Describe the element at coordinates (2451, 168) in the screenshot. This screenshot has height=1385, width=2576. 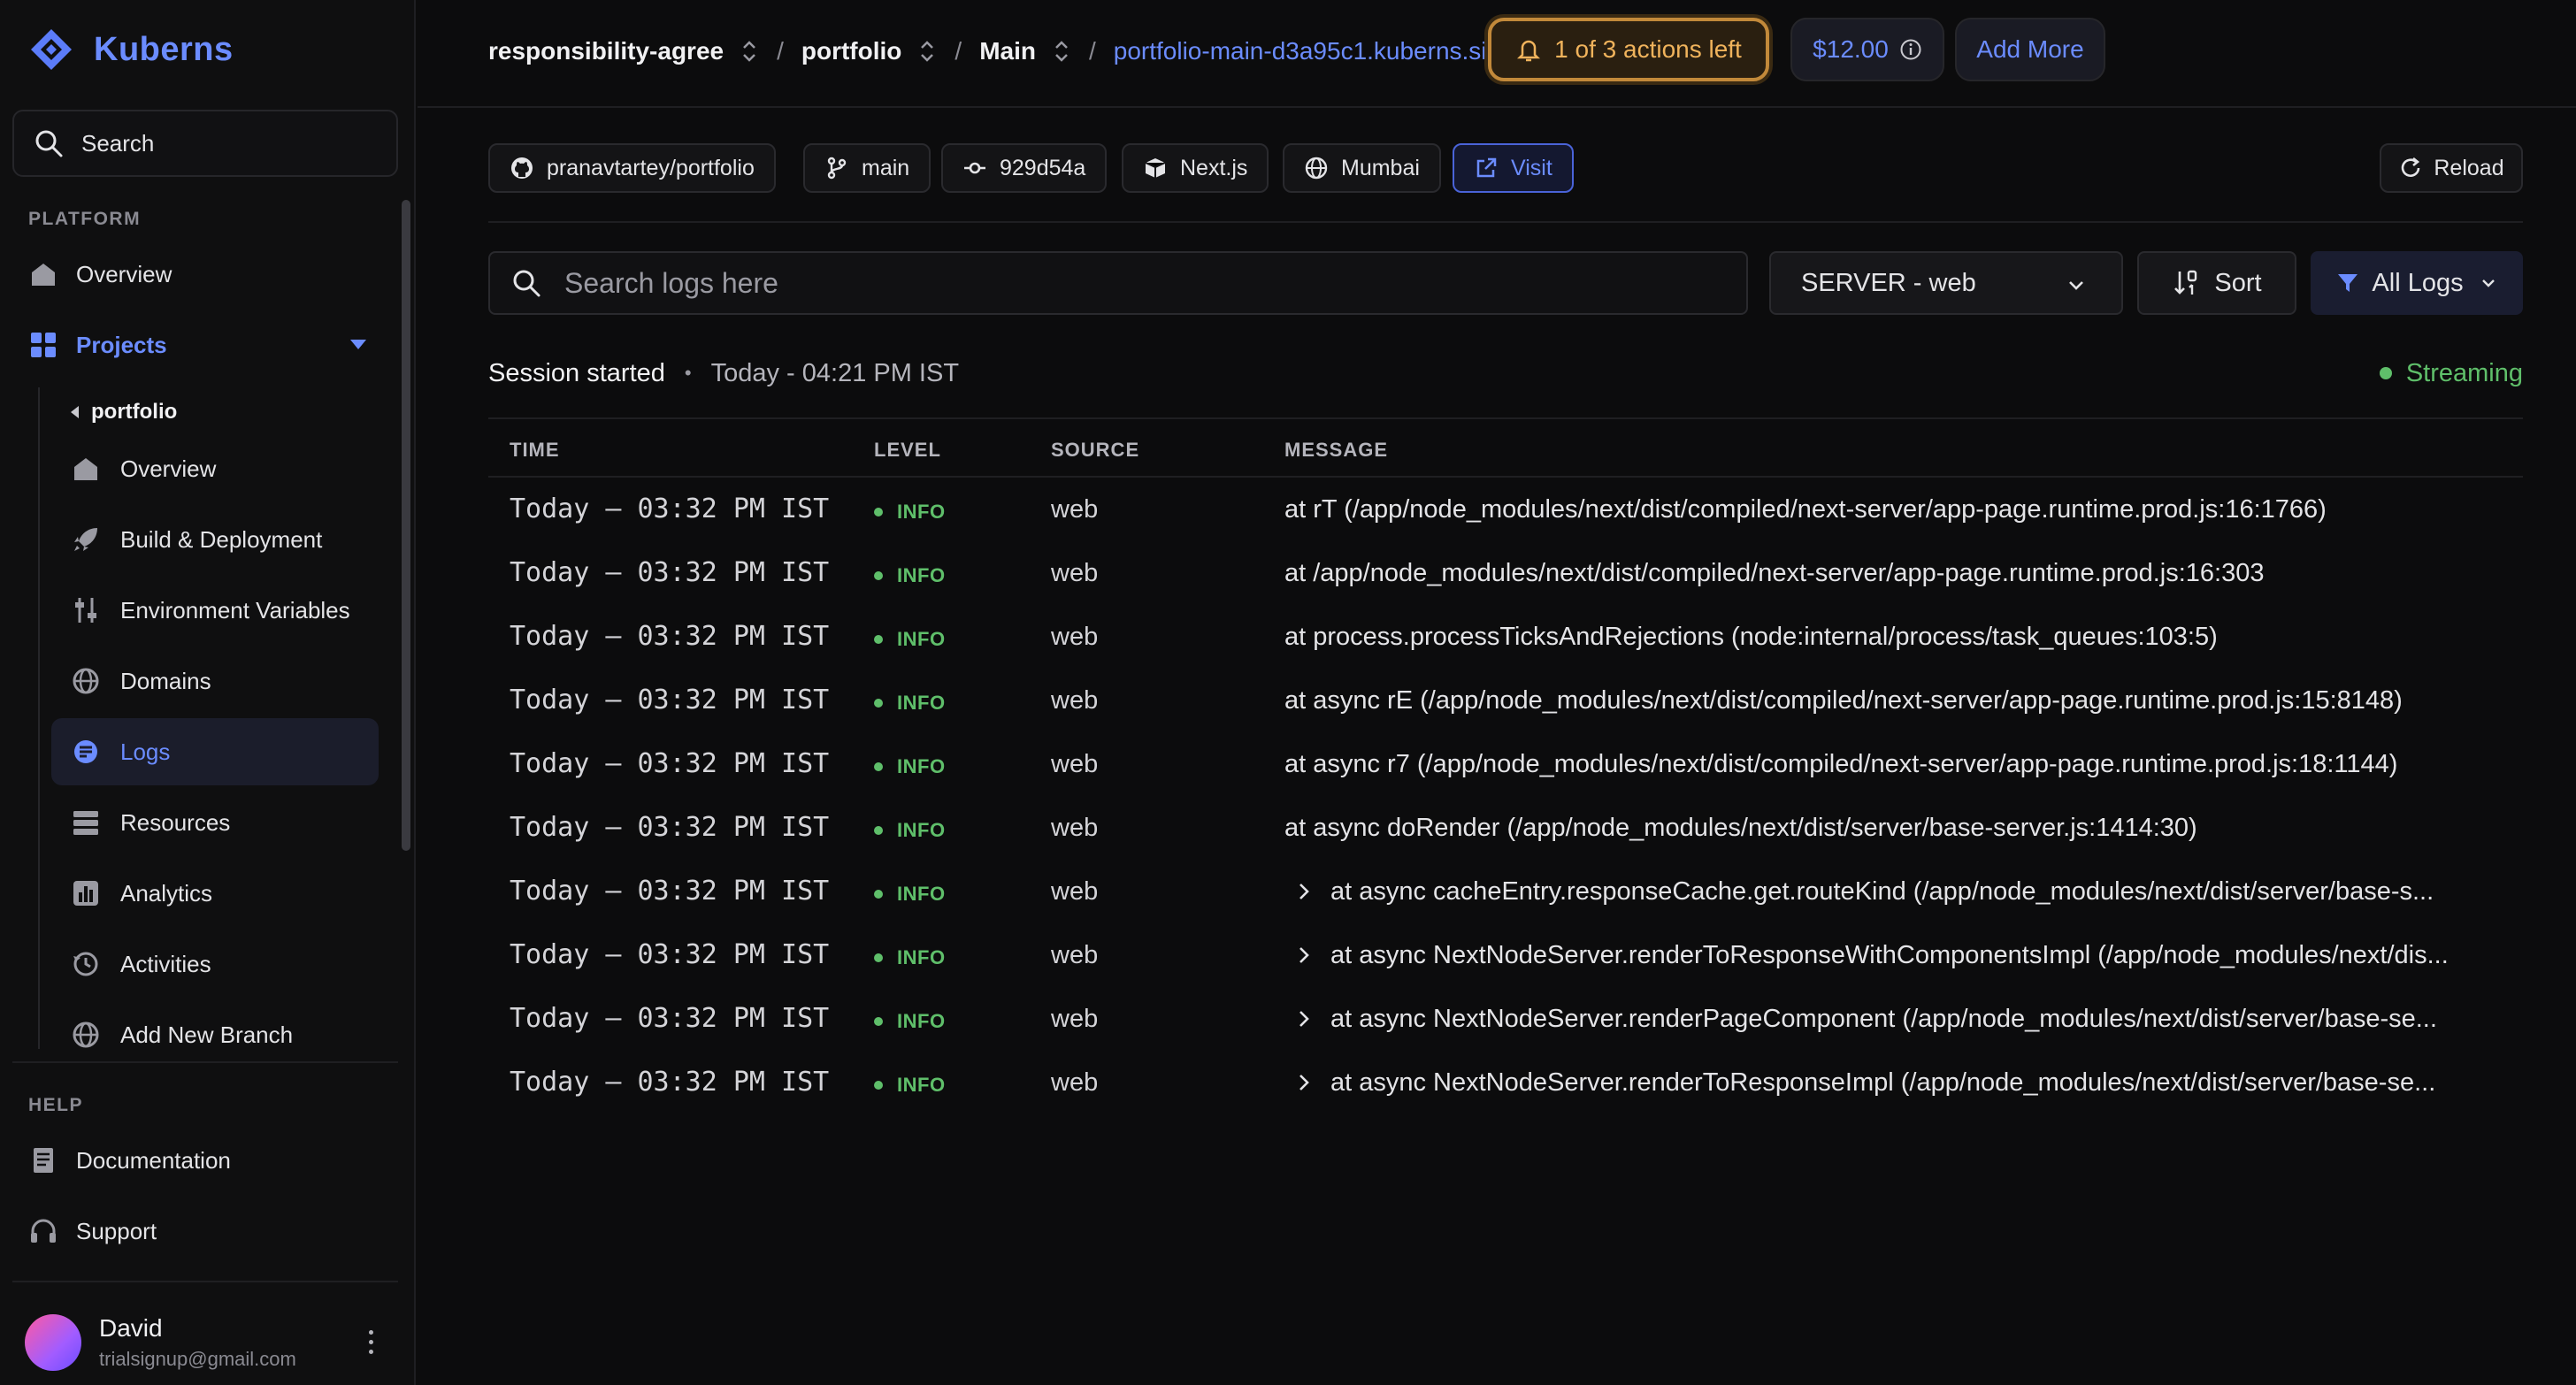
I see `reload-button: Reload` at that location.